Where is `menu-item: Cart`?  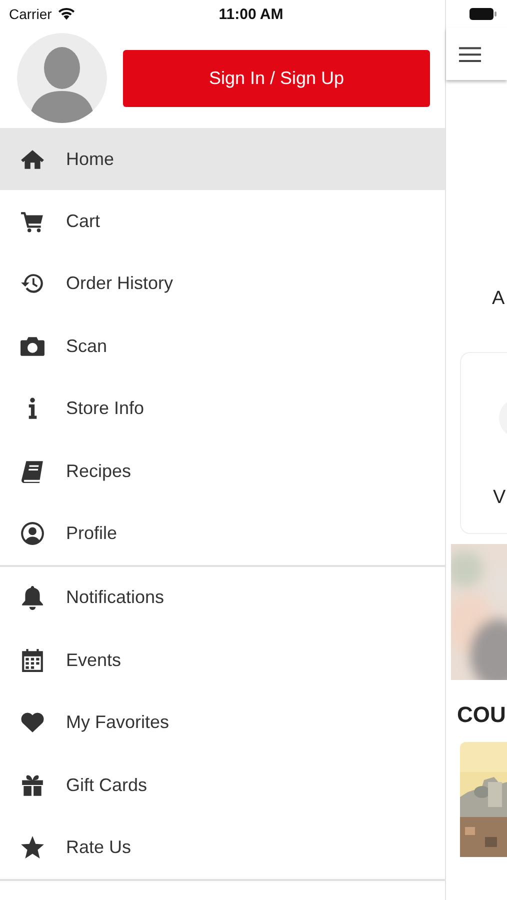 menu-item: Cart is located at coordinates (222, 221).